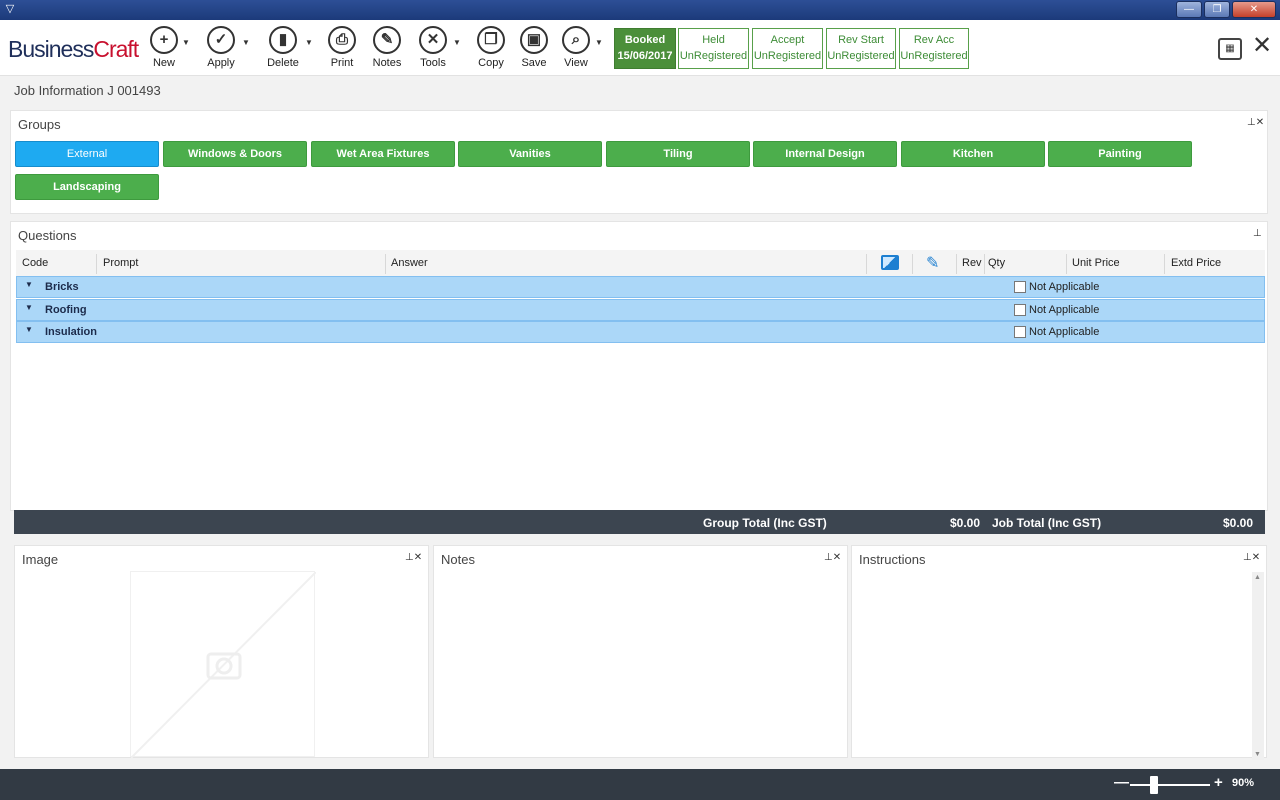  What do you see at coordinates (163, 63) in the screenshot?
I see `new-label: New` at bounding box center [163, 63].